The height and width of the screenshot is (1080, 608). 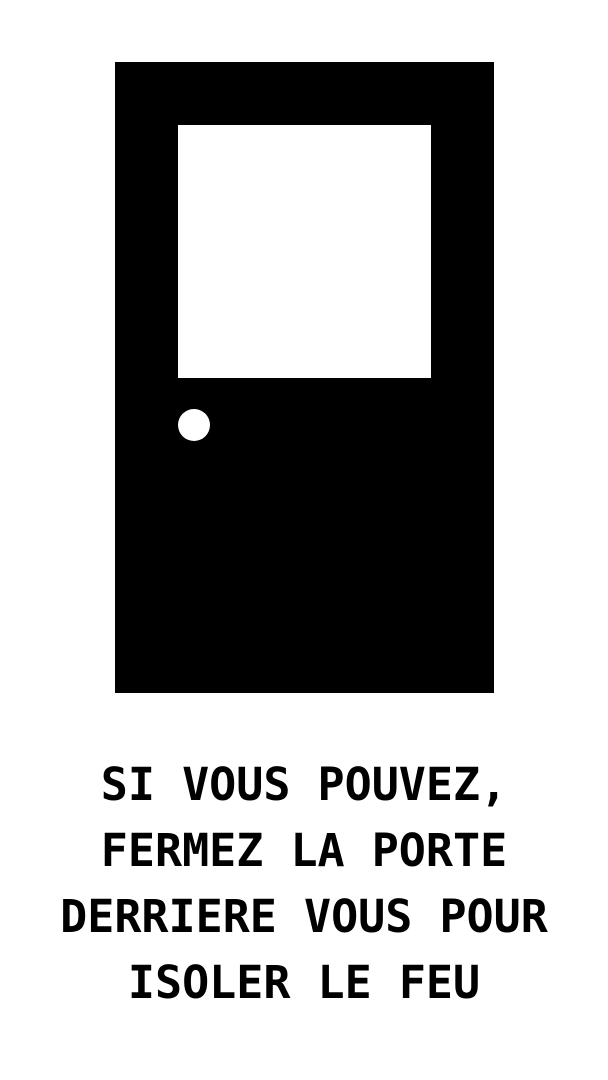 I want to click on message-line-1: SI VOUS POUVEZ,, so click(x=304, y=784).